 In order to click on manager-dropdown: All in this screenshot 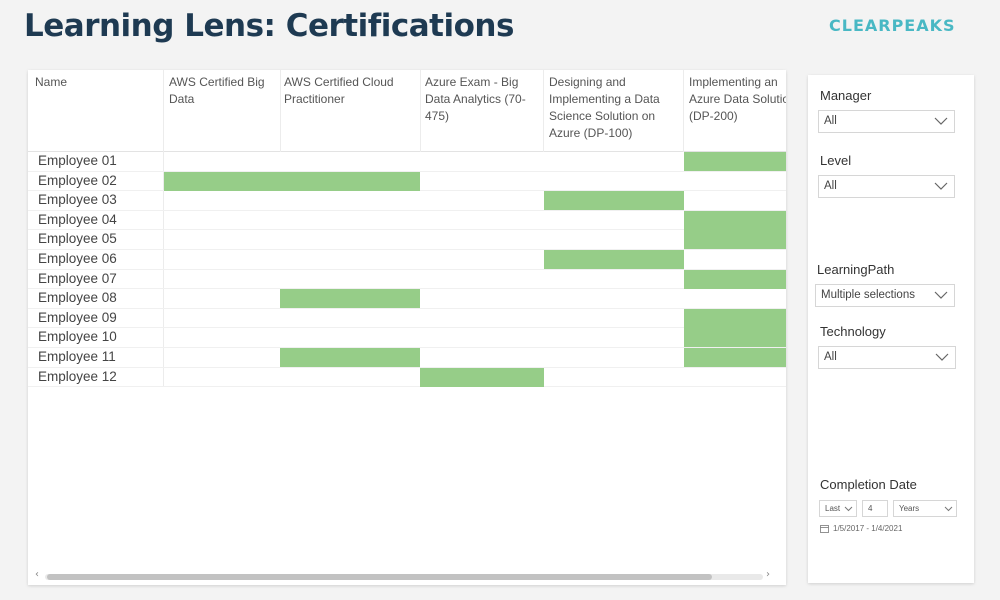, I will do `click(886, 121)`.